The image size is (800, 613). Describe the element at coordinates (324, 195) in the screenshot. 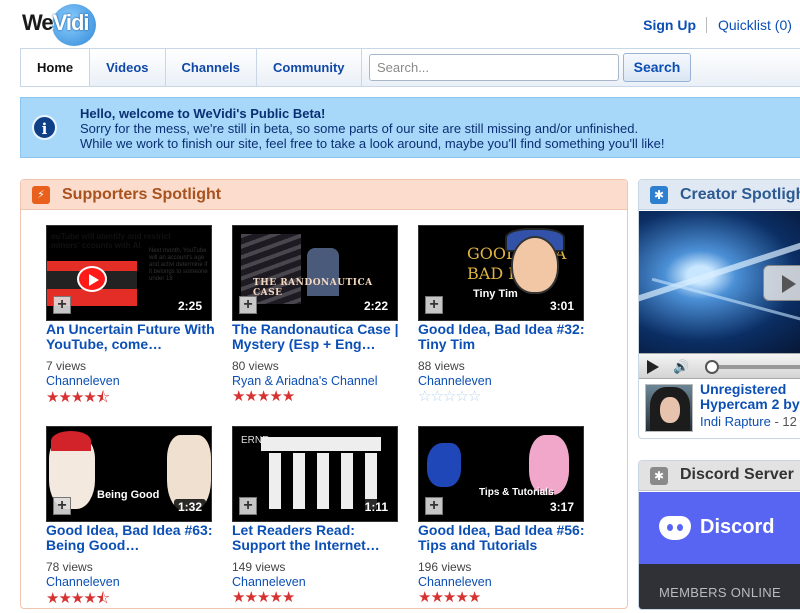

I see `panel-header: ⚡ Supporters Spotlight` at that location.